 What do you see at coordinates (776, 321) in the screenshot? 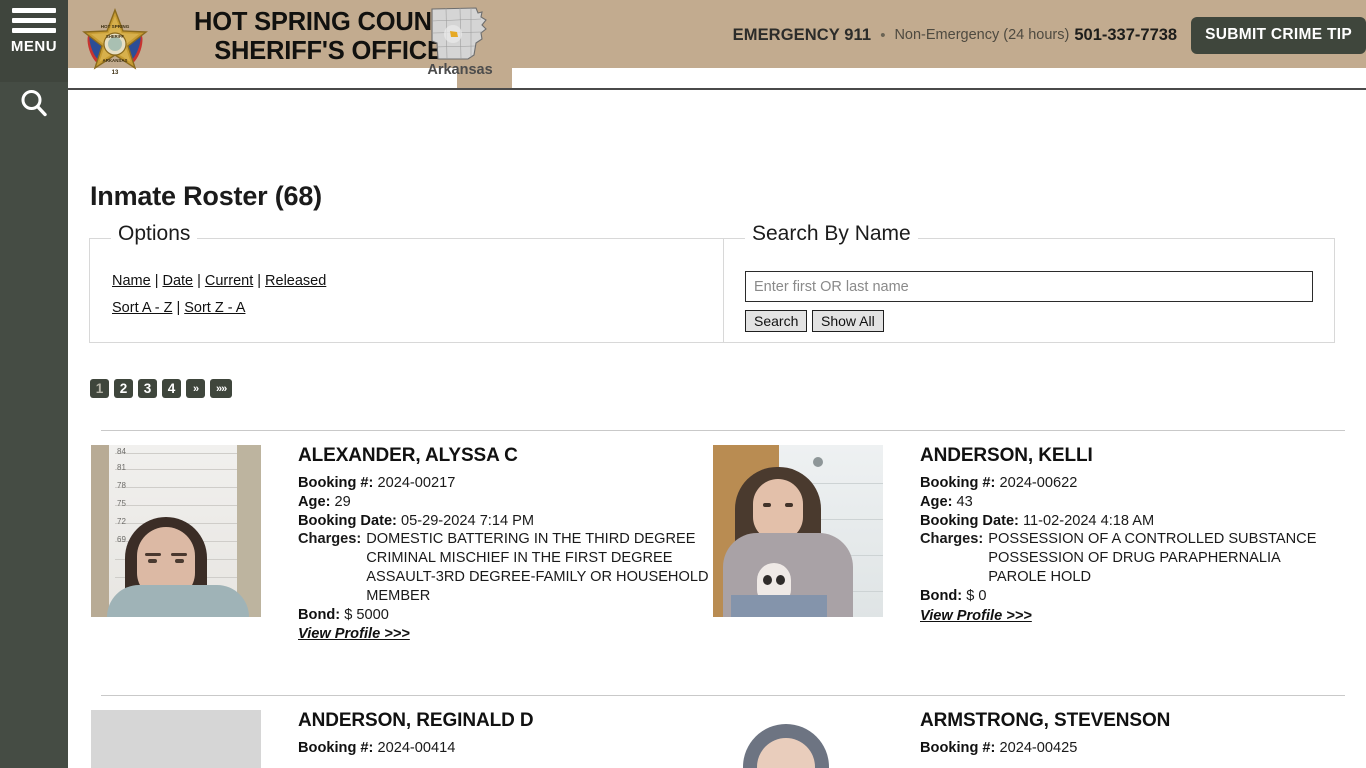
I see `search-button: Search` at bounding box center [776, 321].